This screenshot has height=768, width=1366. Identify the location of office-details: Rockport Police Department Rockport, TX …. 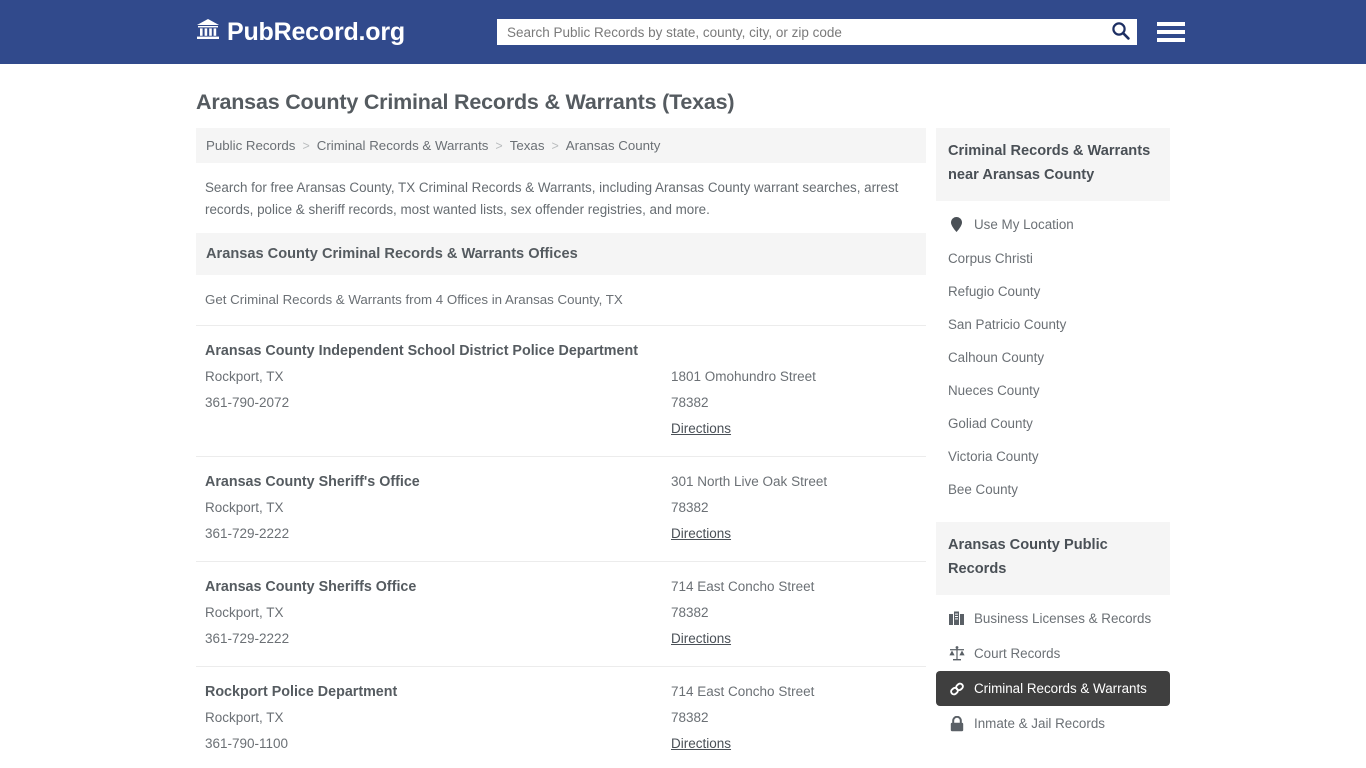
(438, 718).